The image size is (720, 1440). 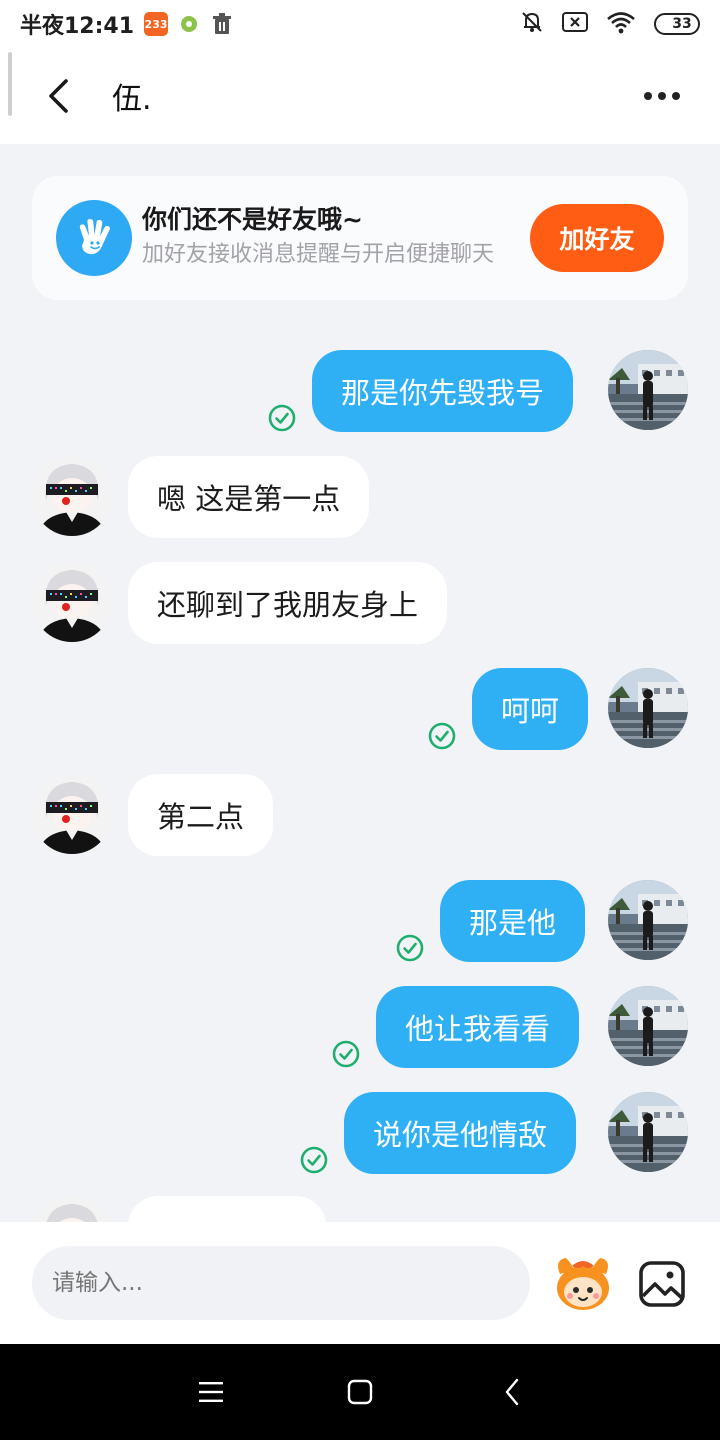 What do you see at coordinates (156, 24) in the screenshot?
I see `app-badge-icon: 233` at bounding box center [156, 24].